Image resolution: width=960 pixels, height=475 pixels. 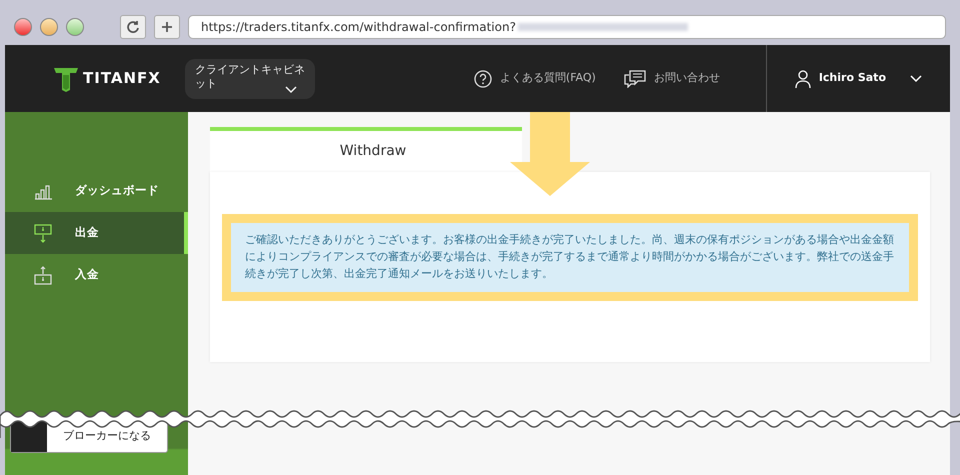 I want to click on sidebar-item: ダッシュボード, so click(x=96, y=191).